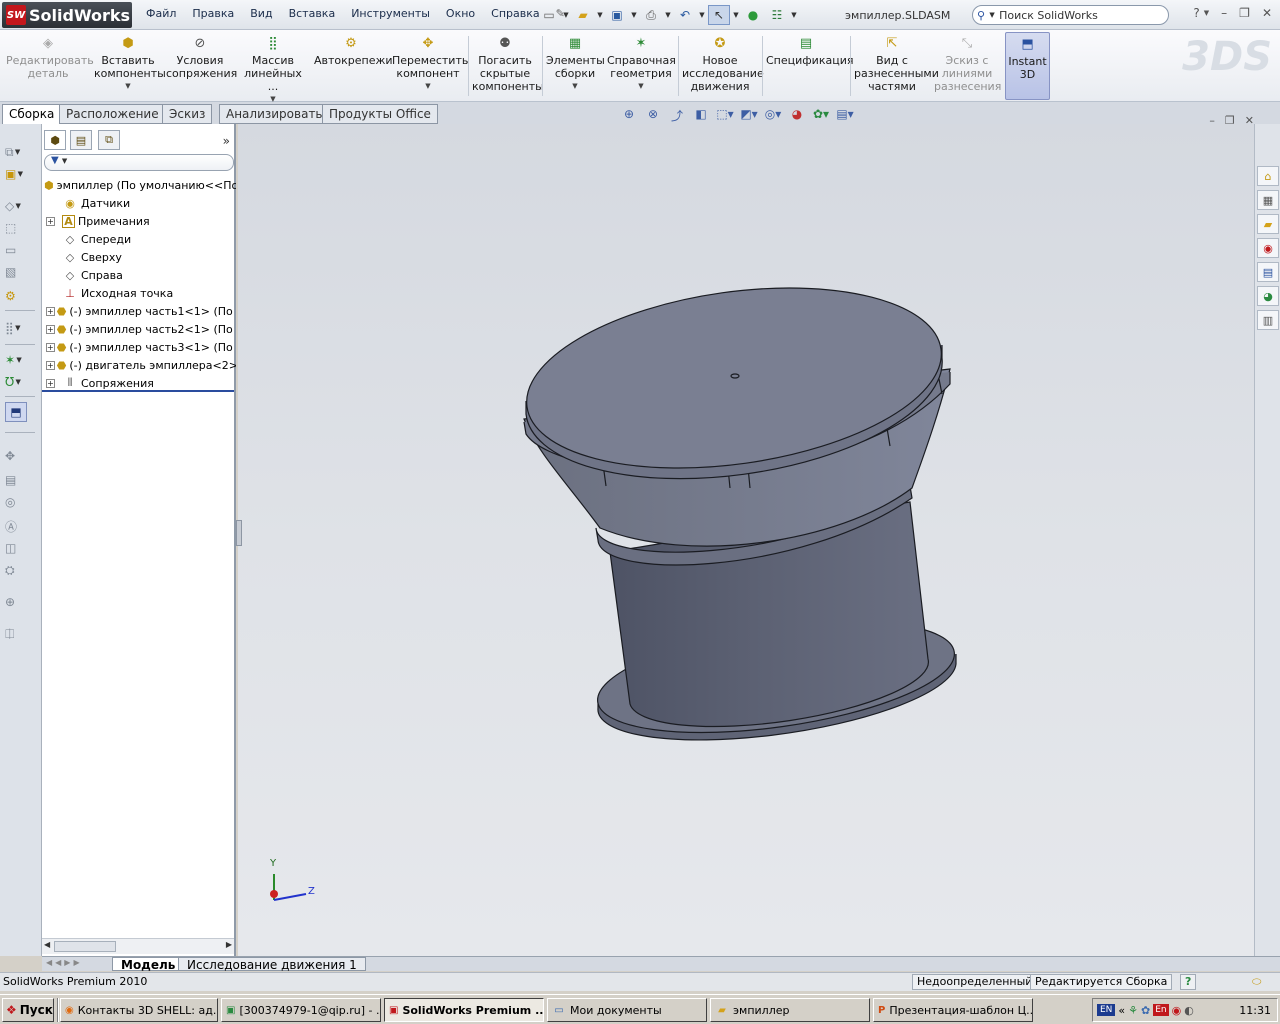  Describe the element at coordinates (549, 15) in the screenshot. I see `new-document-icon: ▭` at that location.